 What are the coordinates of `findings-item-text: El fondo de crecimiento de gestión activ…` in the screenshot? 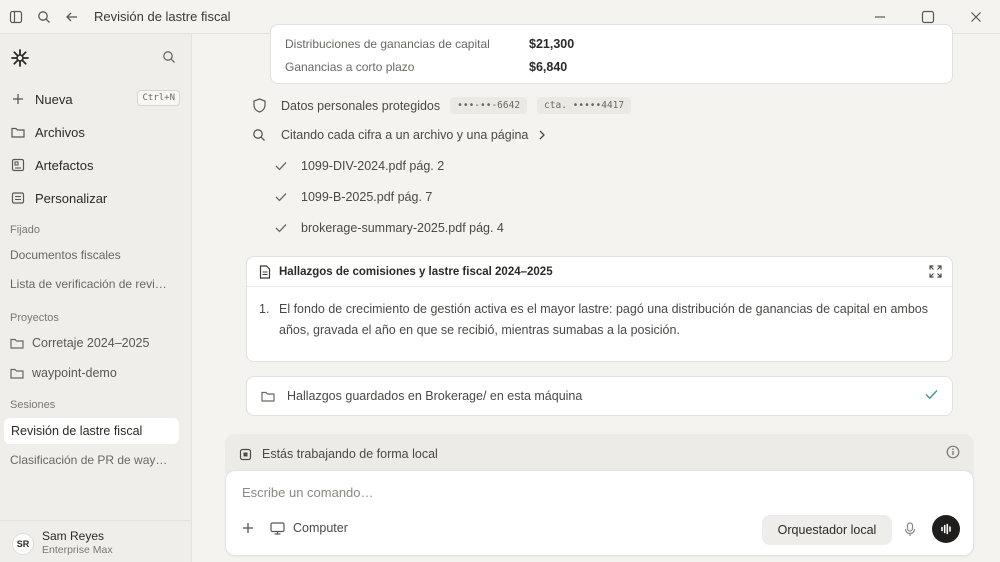 It's located at (603, 319).